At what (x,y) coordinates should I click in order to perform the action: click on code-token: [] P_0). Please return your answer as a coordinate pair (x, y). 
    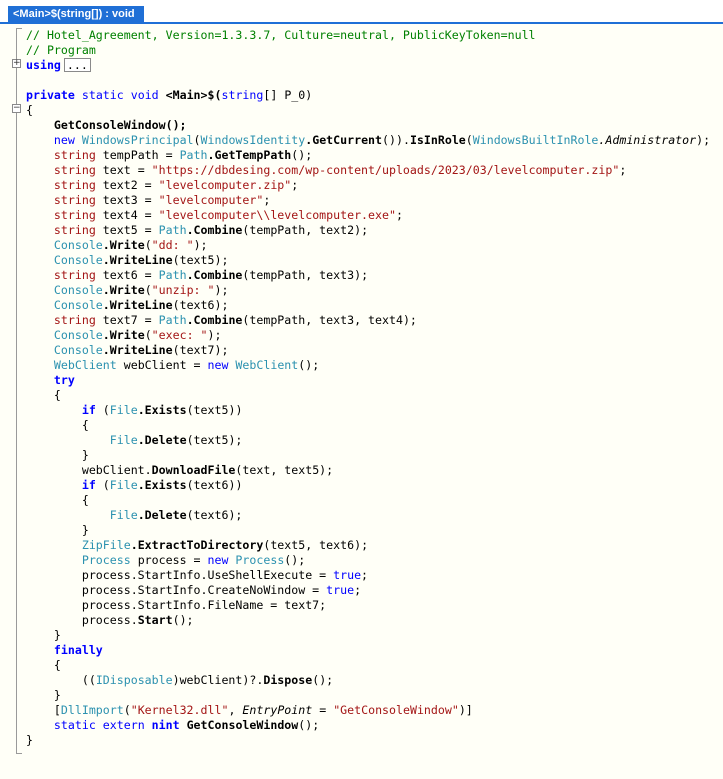
    Looking at the image, I should click on (288, 95).